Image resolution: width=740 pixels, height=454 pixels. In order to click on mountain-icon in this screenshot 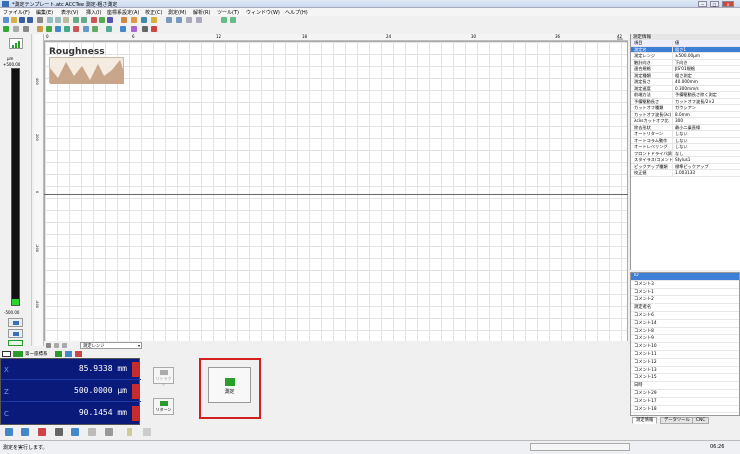, I will do `click(6, 29)`.